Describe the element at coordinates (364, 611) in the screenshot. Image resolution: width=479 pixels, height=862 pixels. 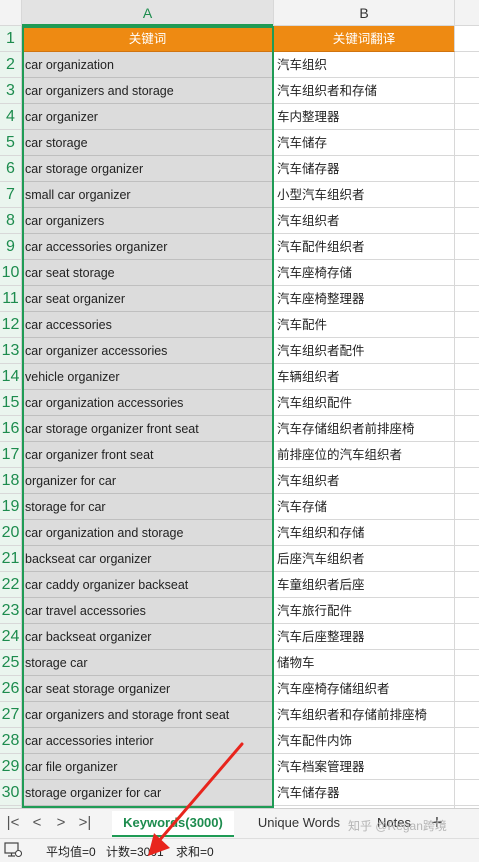
I see `cell-translation: 汽车旅行配件` at that location.